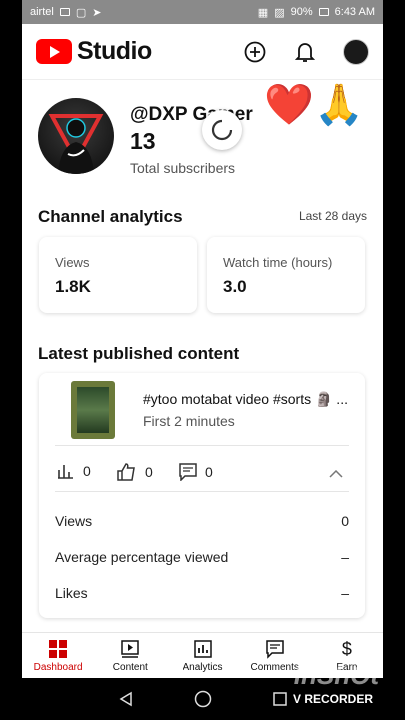 Image resolution: width=405 pixels, height=720 pixels. What do you see at coordinates (126, 472) in the screenshot?
I see `thumbs-up-icon` at bounding box center [126, 472].